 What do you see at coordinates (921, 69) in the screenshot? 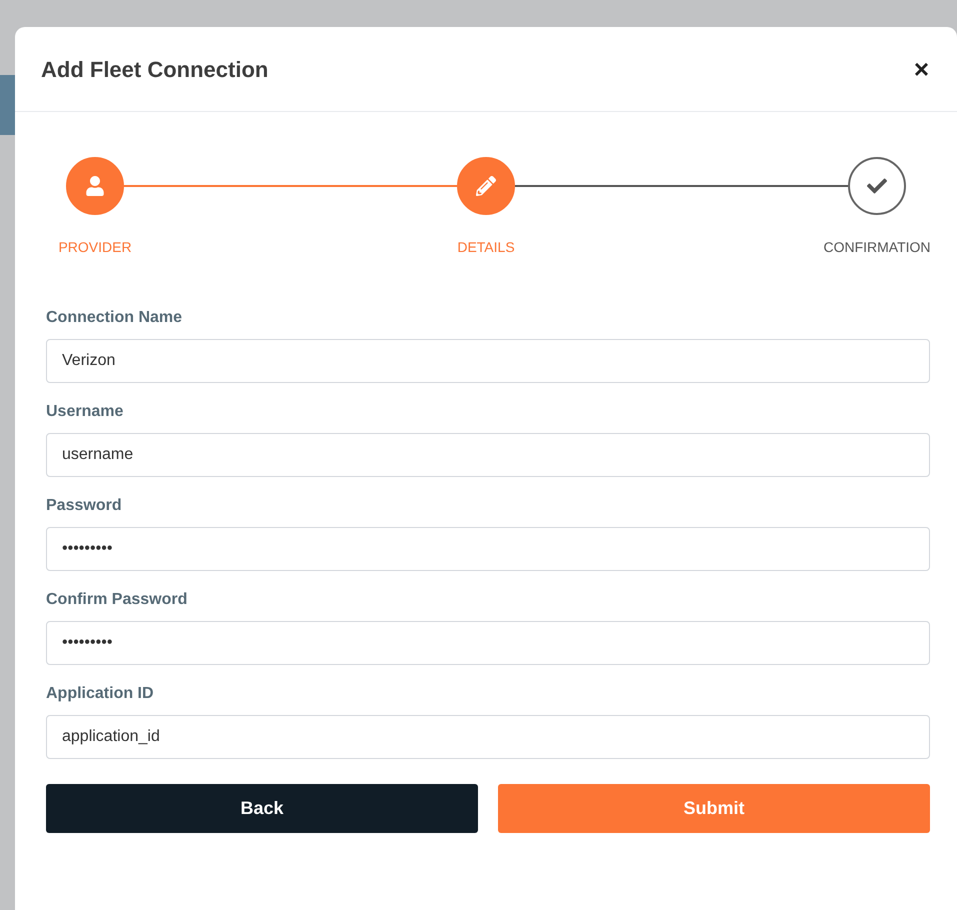
I see `close-button: ×` at bounding box center [921, 69].